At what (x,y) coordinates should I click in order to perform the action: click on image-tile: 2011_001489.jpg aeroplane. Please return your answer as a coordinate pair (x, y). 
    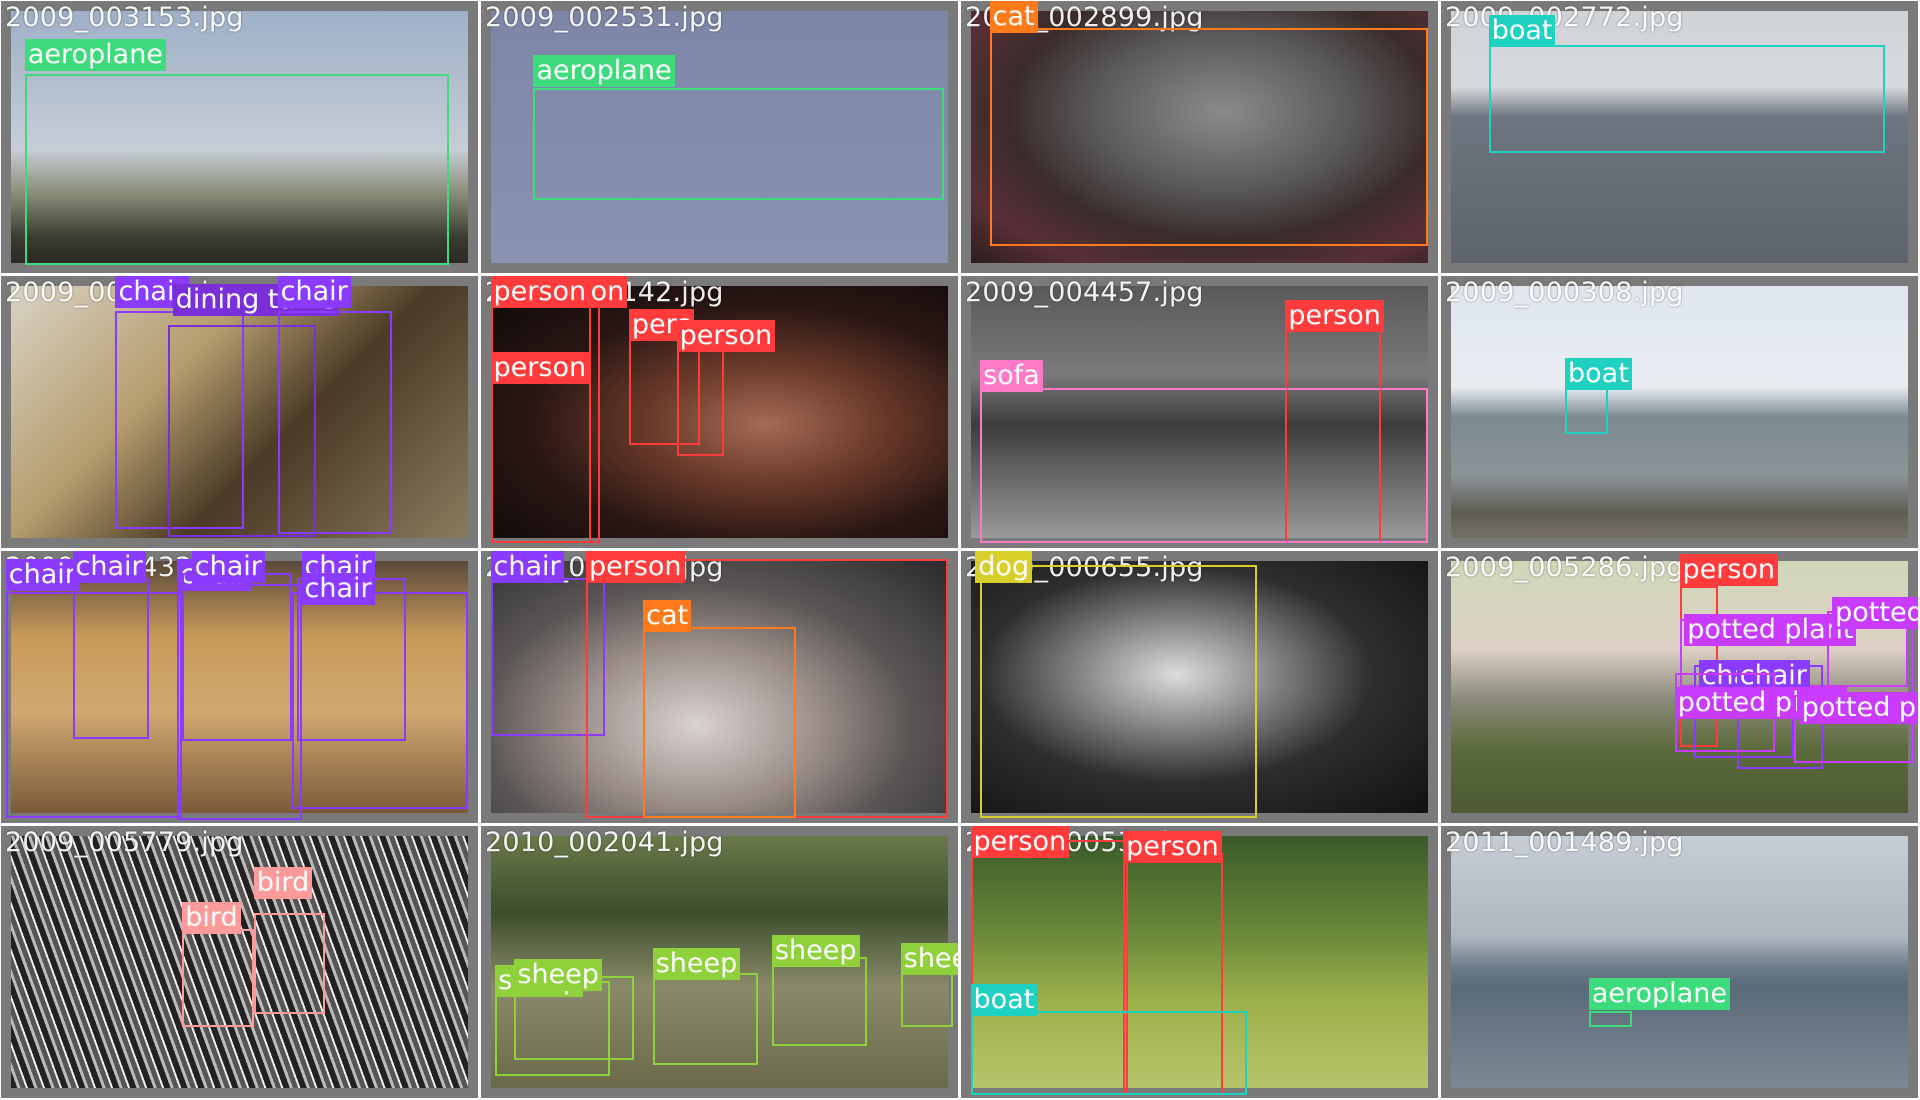
    Looking at the image, I should click on (1679, 962).